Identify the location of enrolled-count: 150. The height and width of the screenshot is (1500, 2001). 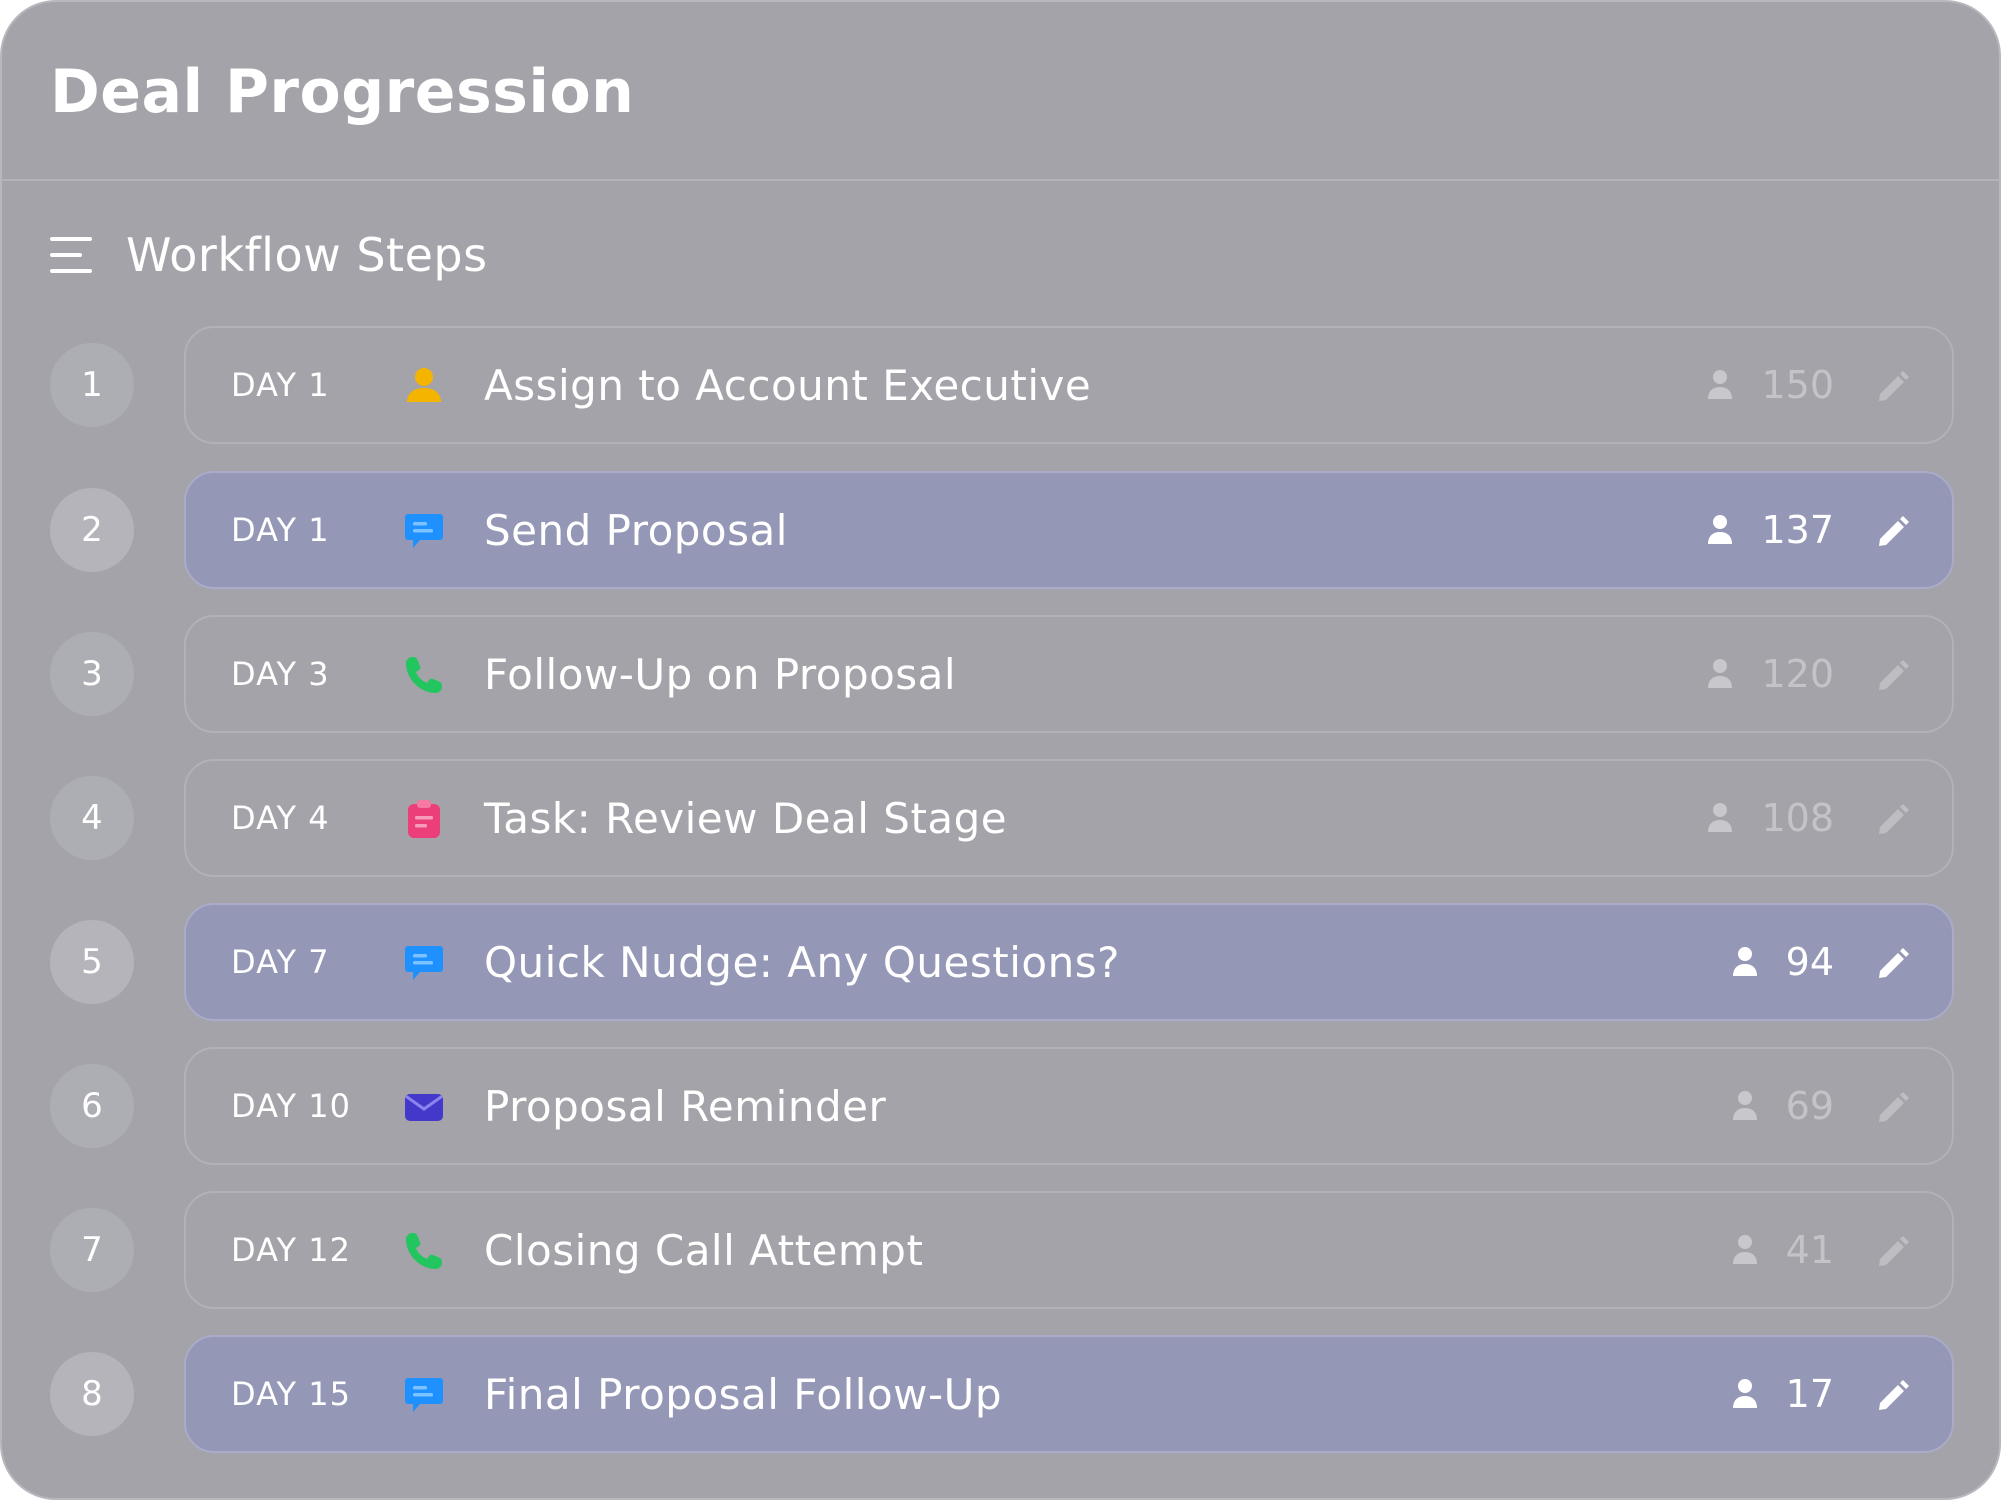
(1770, 385).